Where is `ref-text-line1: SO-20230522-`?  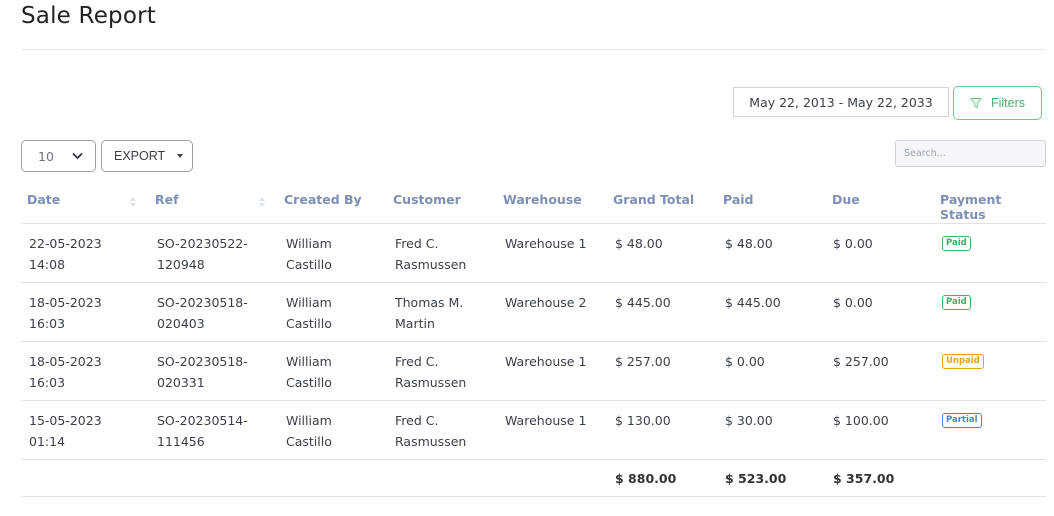
ref-text-line1: SO-20230522- is located at coordinates (202, 243).